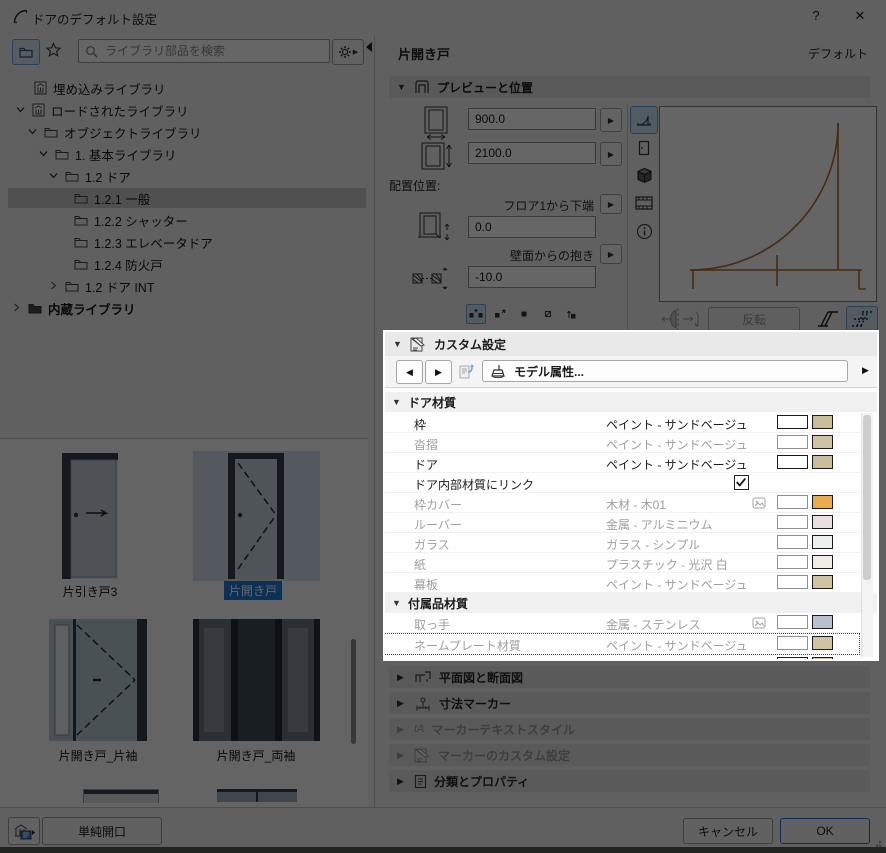 The height and width of the screenshot is (853, 886). What do you see at coordinates (867, 497) in the screenshot?
I see `scrollbar-thumb` at bounding box center [867, 497].